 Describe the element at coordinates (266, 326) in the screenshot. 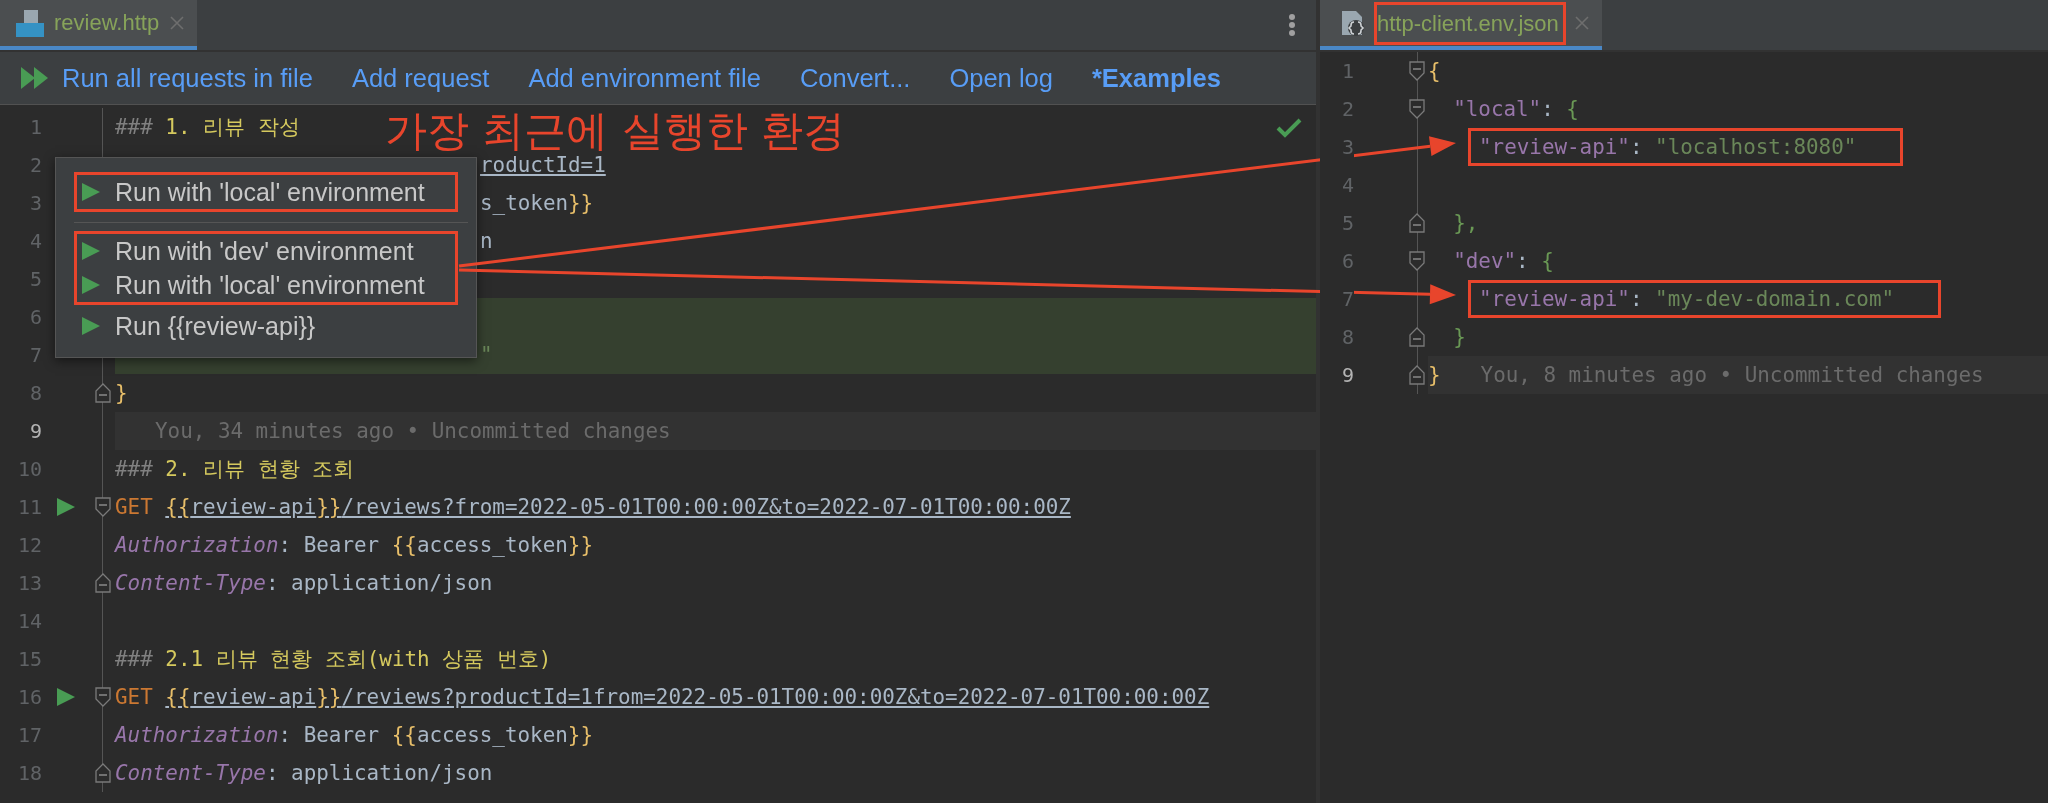

I see `menu-item: Run {{review-api}}` at that location.